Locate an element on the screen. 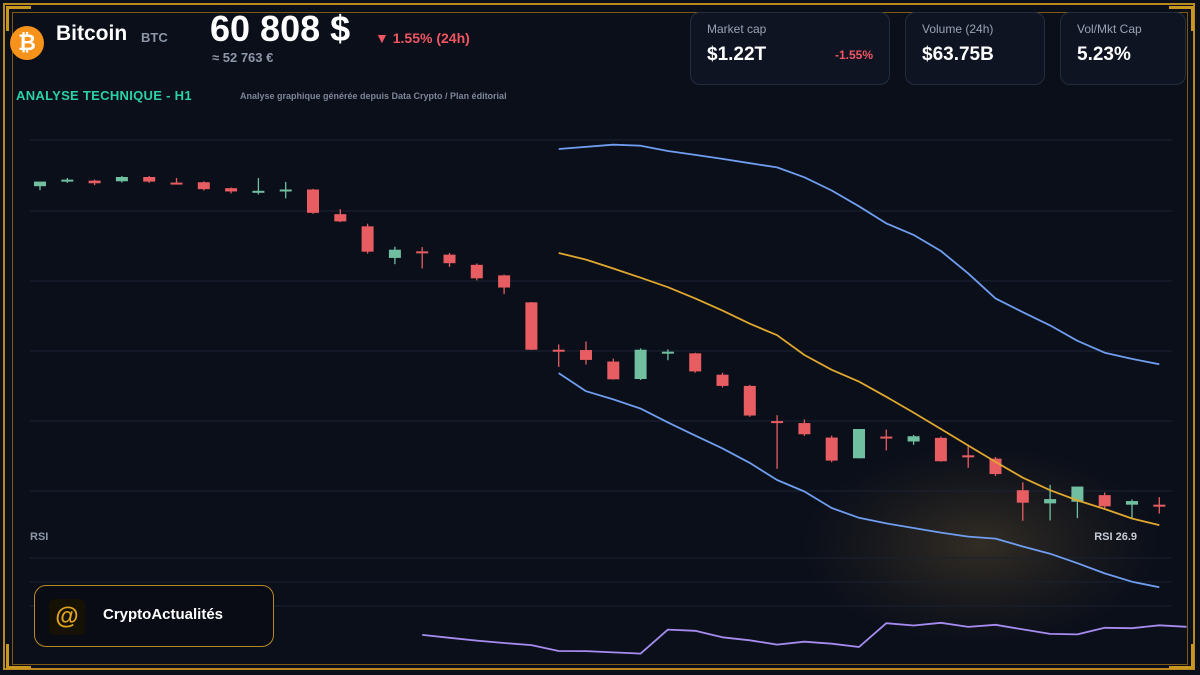 This screenshot has width=1200, height=675. rsi-label: RSI is located at coordinates (39, 537).